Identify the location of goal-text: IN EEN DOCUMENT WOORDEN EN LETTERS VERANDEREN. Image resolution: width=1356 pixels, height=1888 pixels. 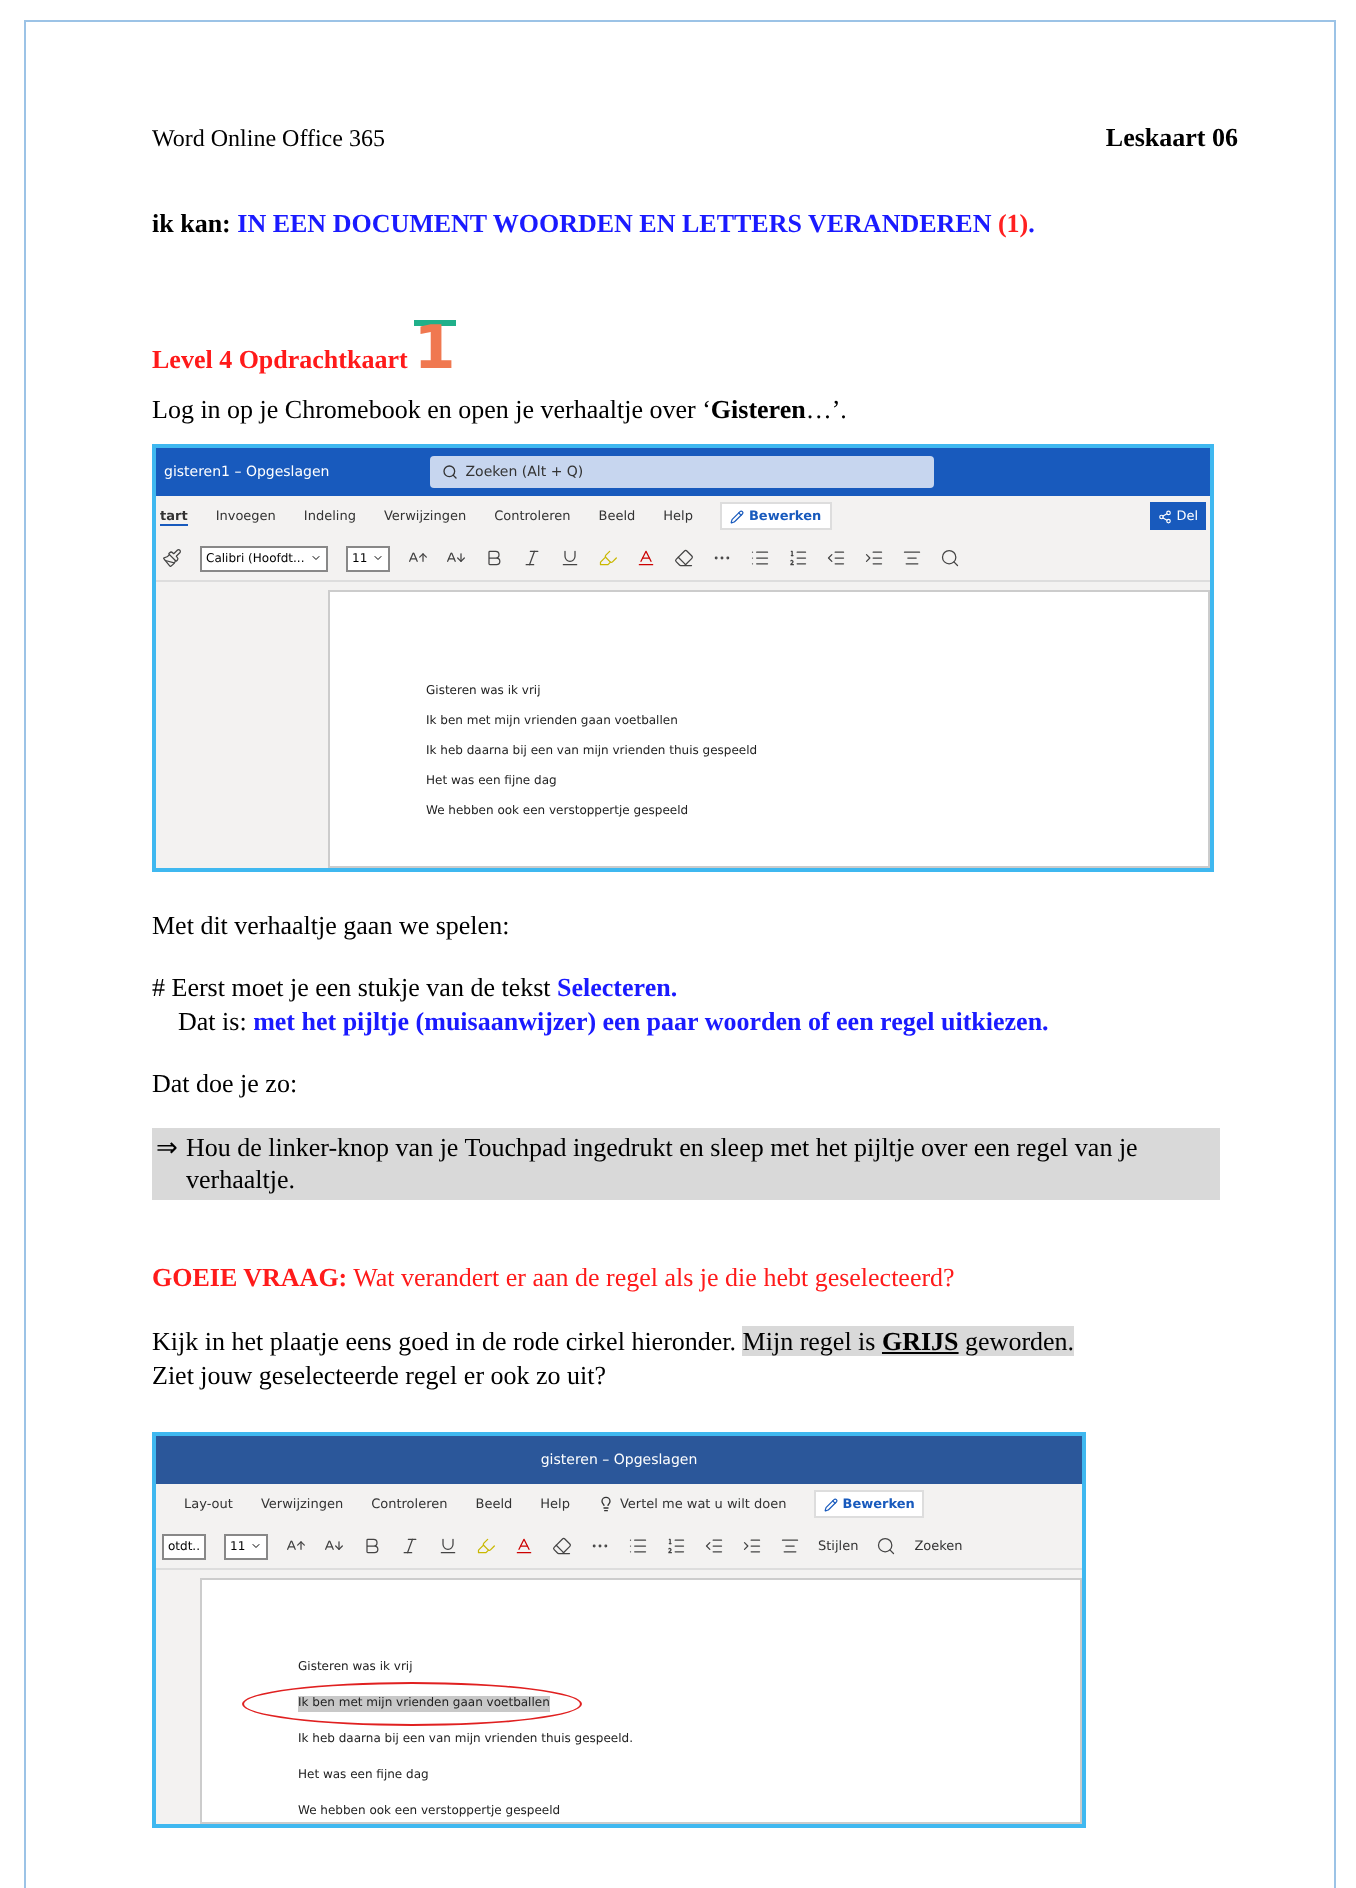
(614, 223).